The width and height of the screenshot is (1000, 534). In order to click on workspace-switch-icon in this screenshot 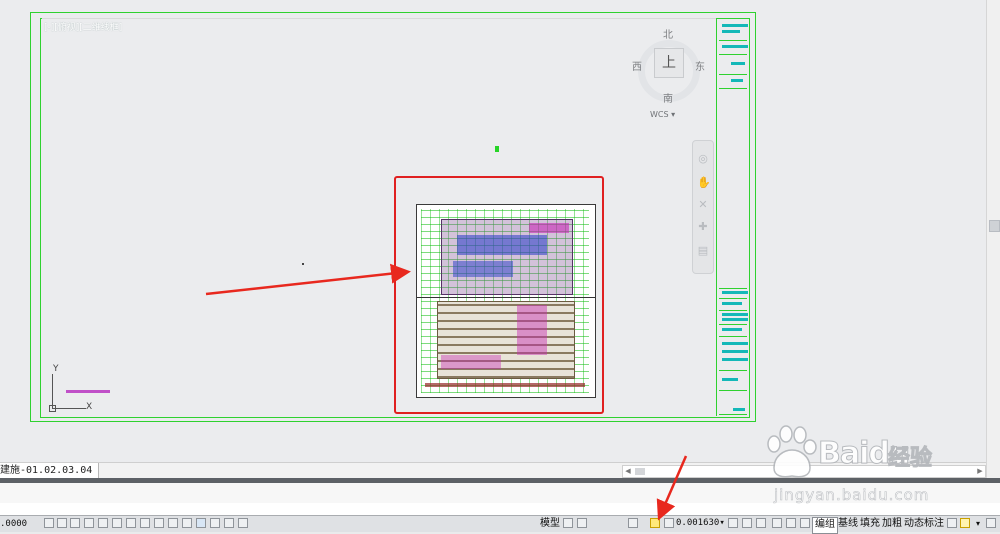, I will do `click(733, 523)`.